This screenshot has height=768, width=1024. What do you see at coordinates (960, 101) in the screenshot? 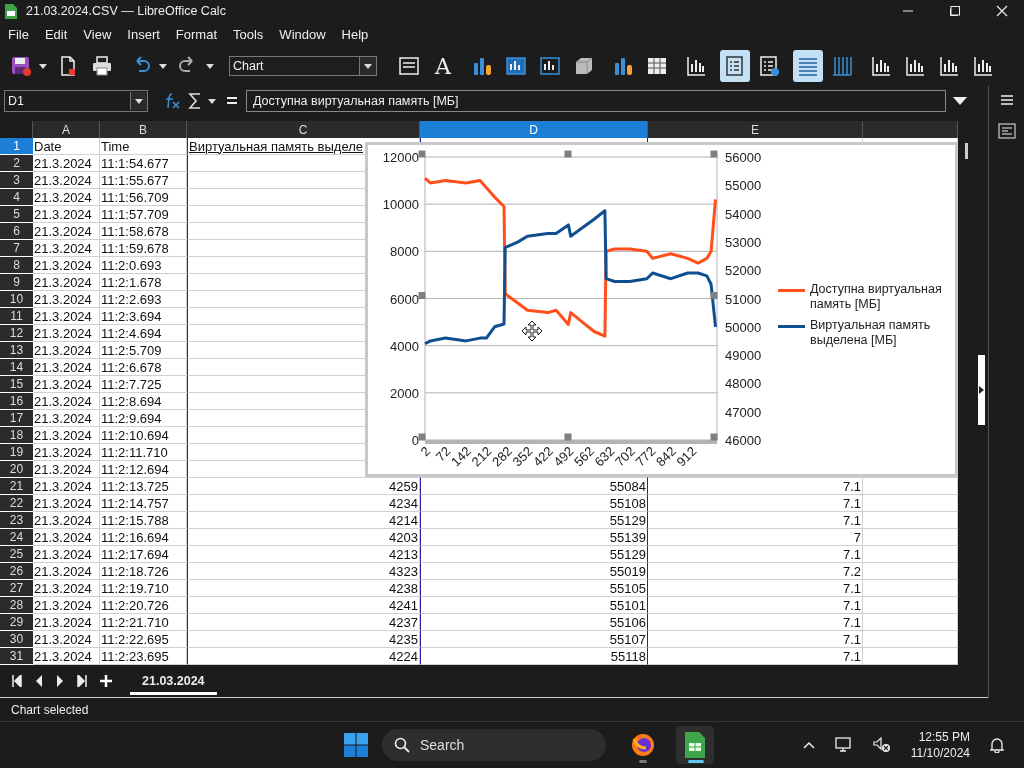
I see `expand-icon` at bounding box center [960, 101].